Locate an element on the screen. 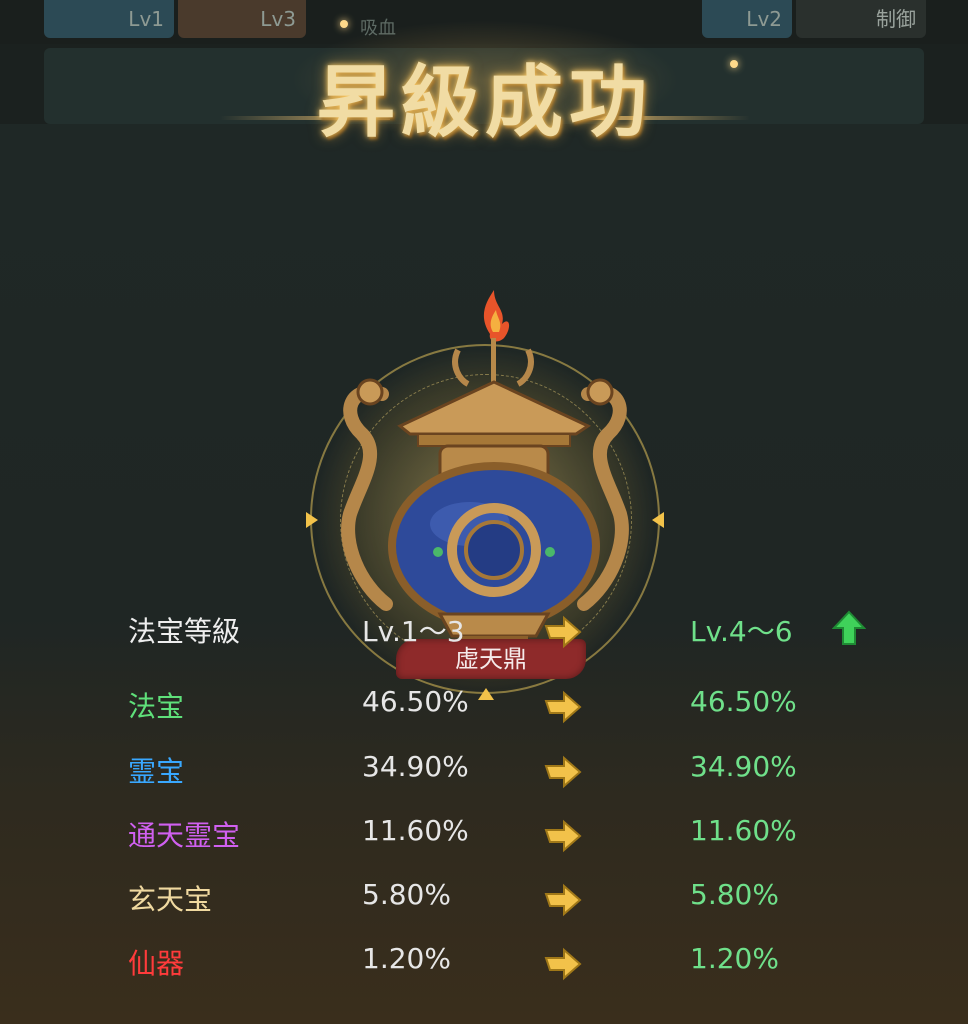  rarity-label-fabao: 法宝 is located at coordinates (156, 706).